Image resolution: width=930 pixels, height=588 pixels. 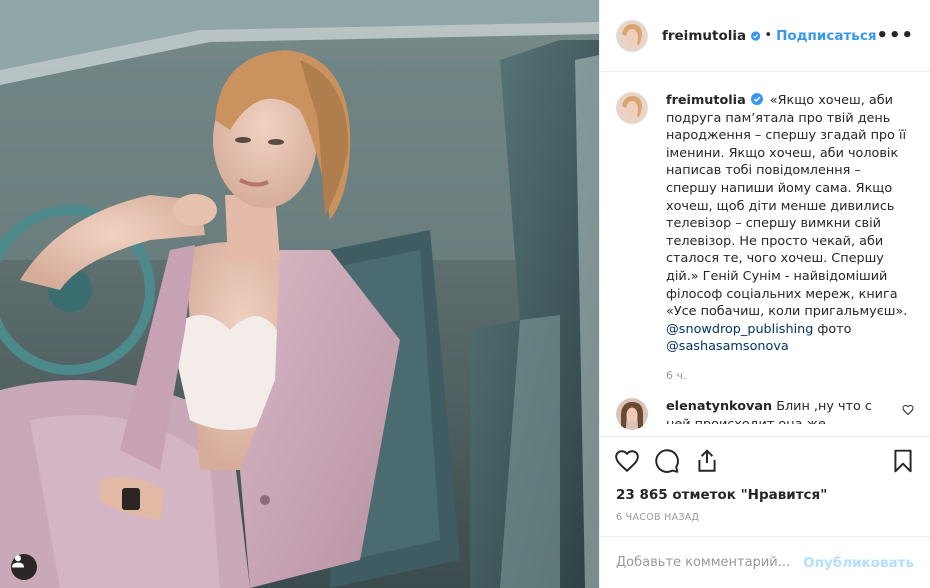 I want to click on publish-button: Опубликовать, so click(x=858, y=563).